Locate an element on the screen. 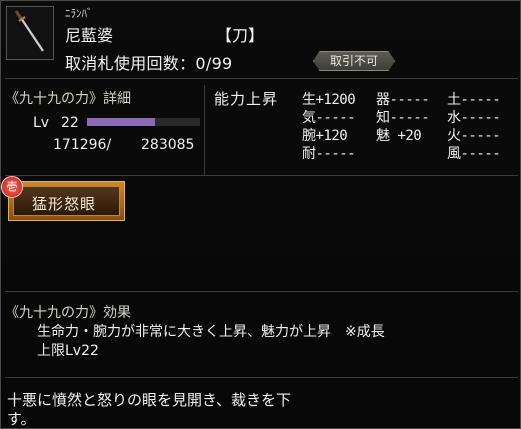 The height and width of the screenshot is (429, 521). effect-title: 《九十九の力》効果 is located at coordinates (68, 313).